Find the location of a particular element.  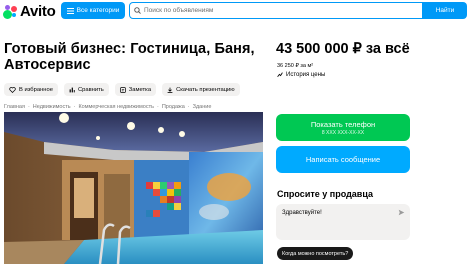

download-presentation-button: Скачать презентацию is located at coordinates (201, 89).